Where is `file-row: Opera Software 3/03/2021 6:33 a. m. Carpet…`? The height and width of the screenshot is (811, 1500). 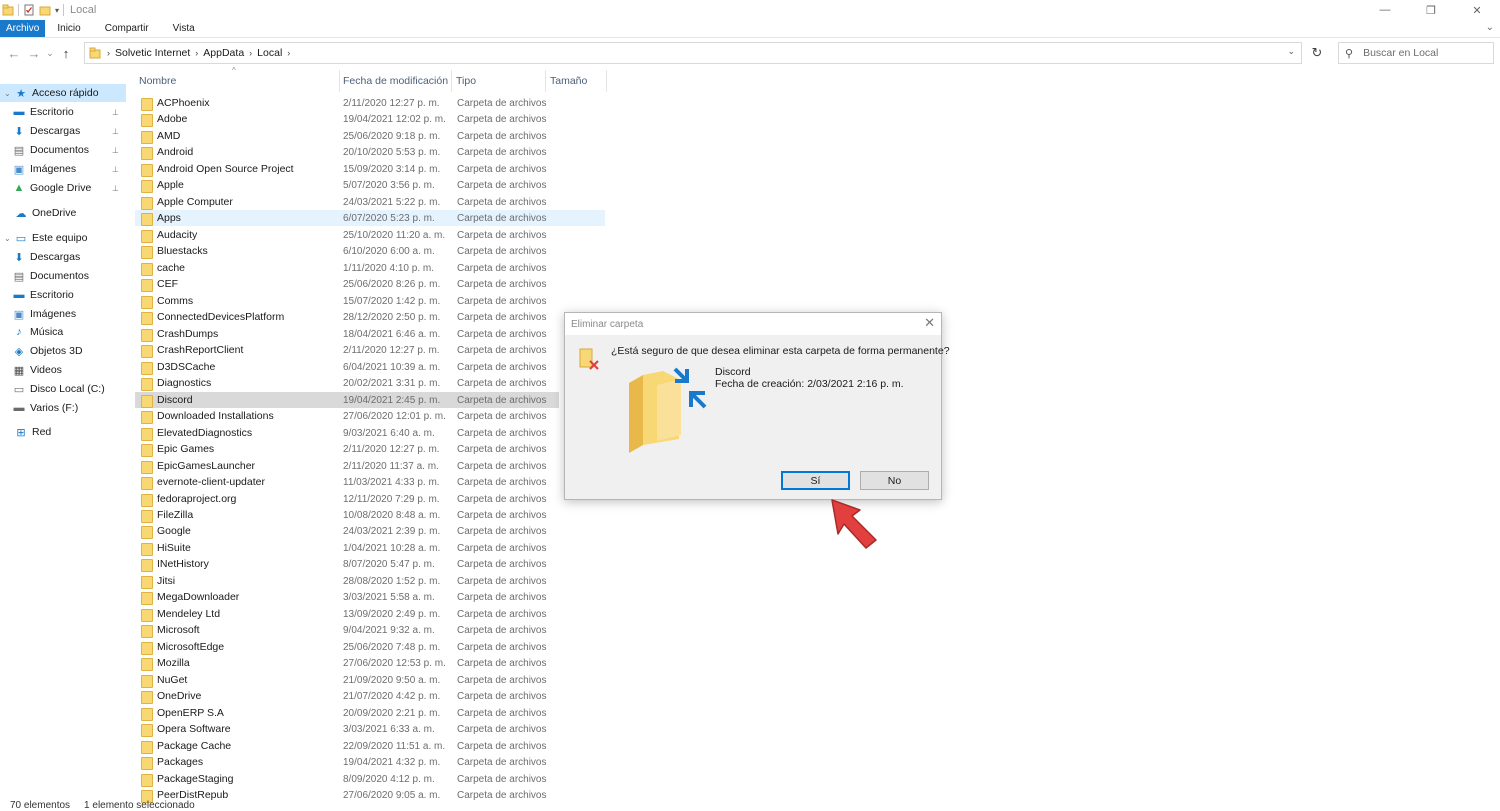
file-row: Opera Software 3/03/2021 6:33 a. m. Carpet… is located at coordinates (370, 729).